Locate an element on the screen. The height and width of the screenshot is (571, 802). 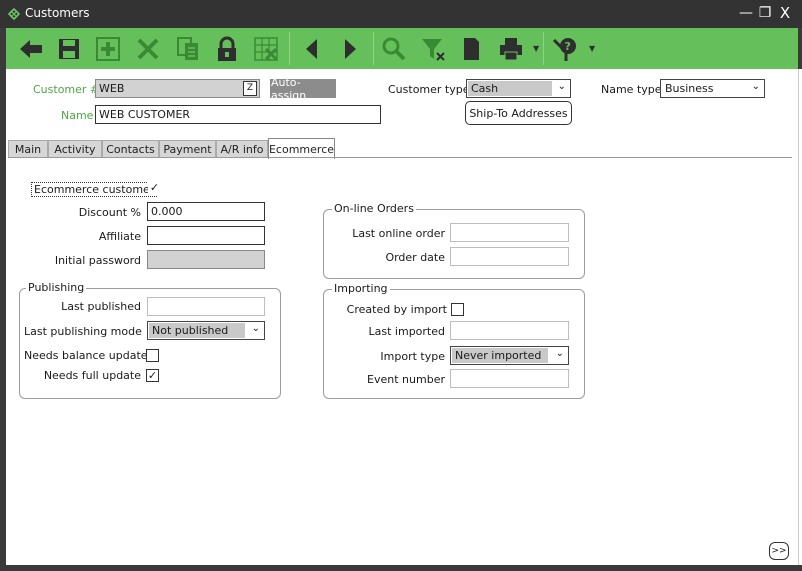
needs-full-update-label: Needs full update is located at coordinates (92, 375).